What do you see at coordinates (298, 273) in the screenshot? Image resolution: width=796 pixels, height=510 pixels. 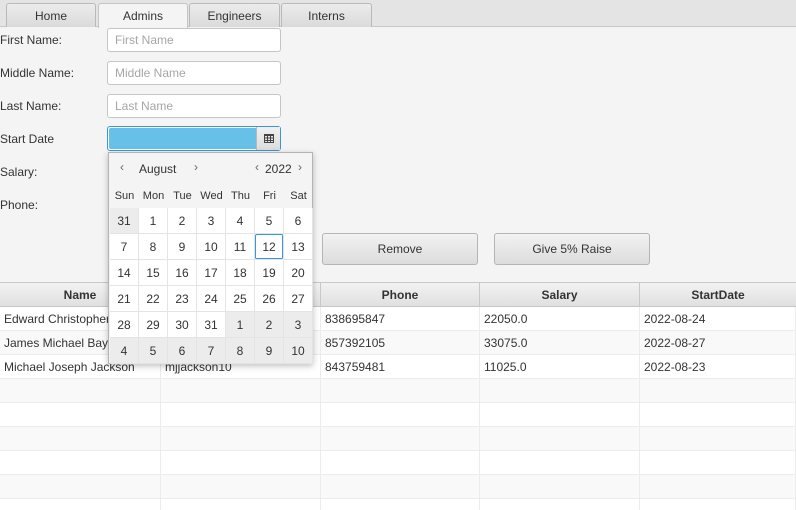 I see `calendar-day: 20` at bounding box center [298, 273].